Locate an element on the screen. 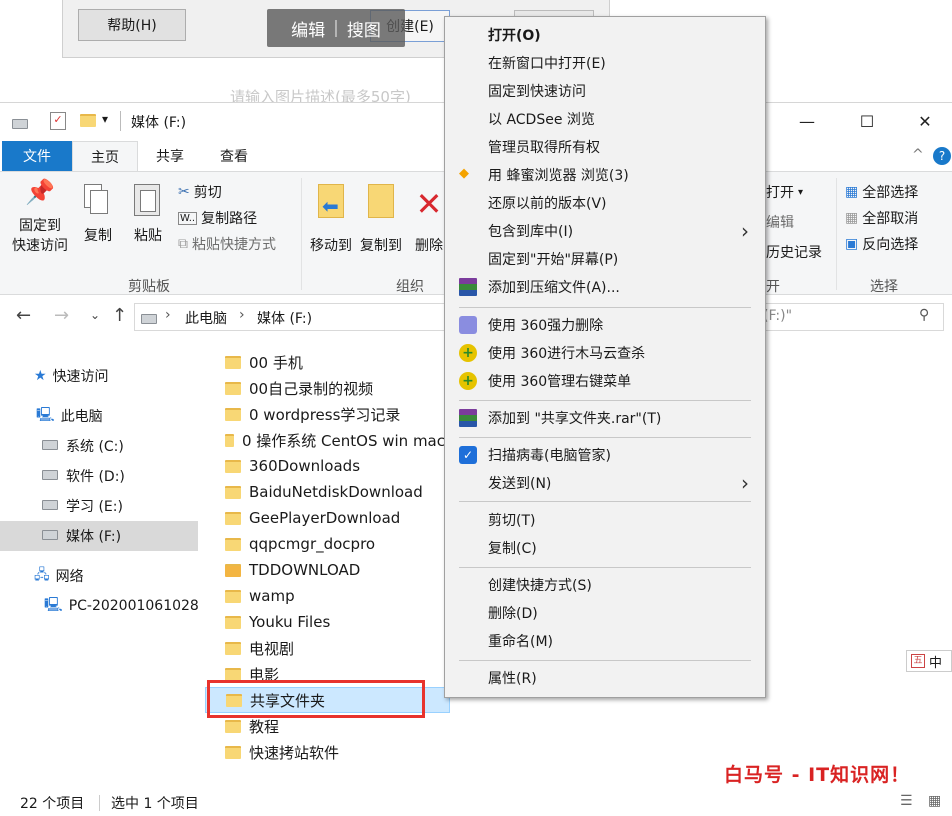 The height and width of the screenshot is (816, 952). list-item: 0 wordpress学习记录 is located at coordinates (327, 414).